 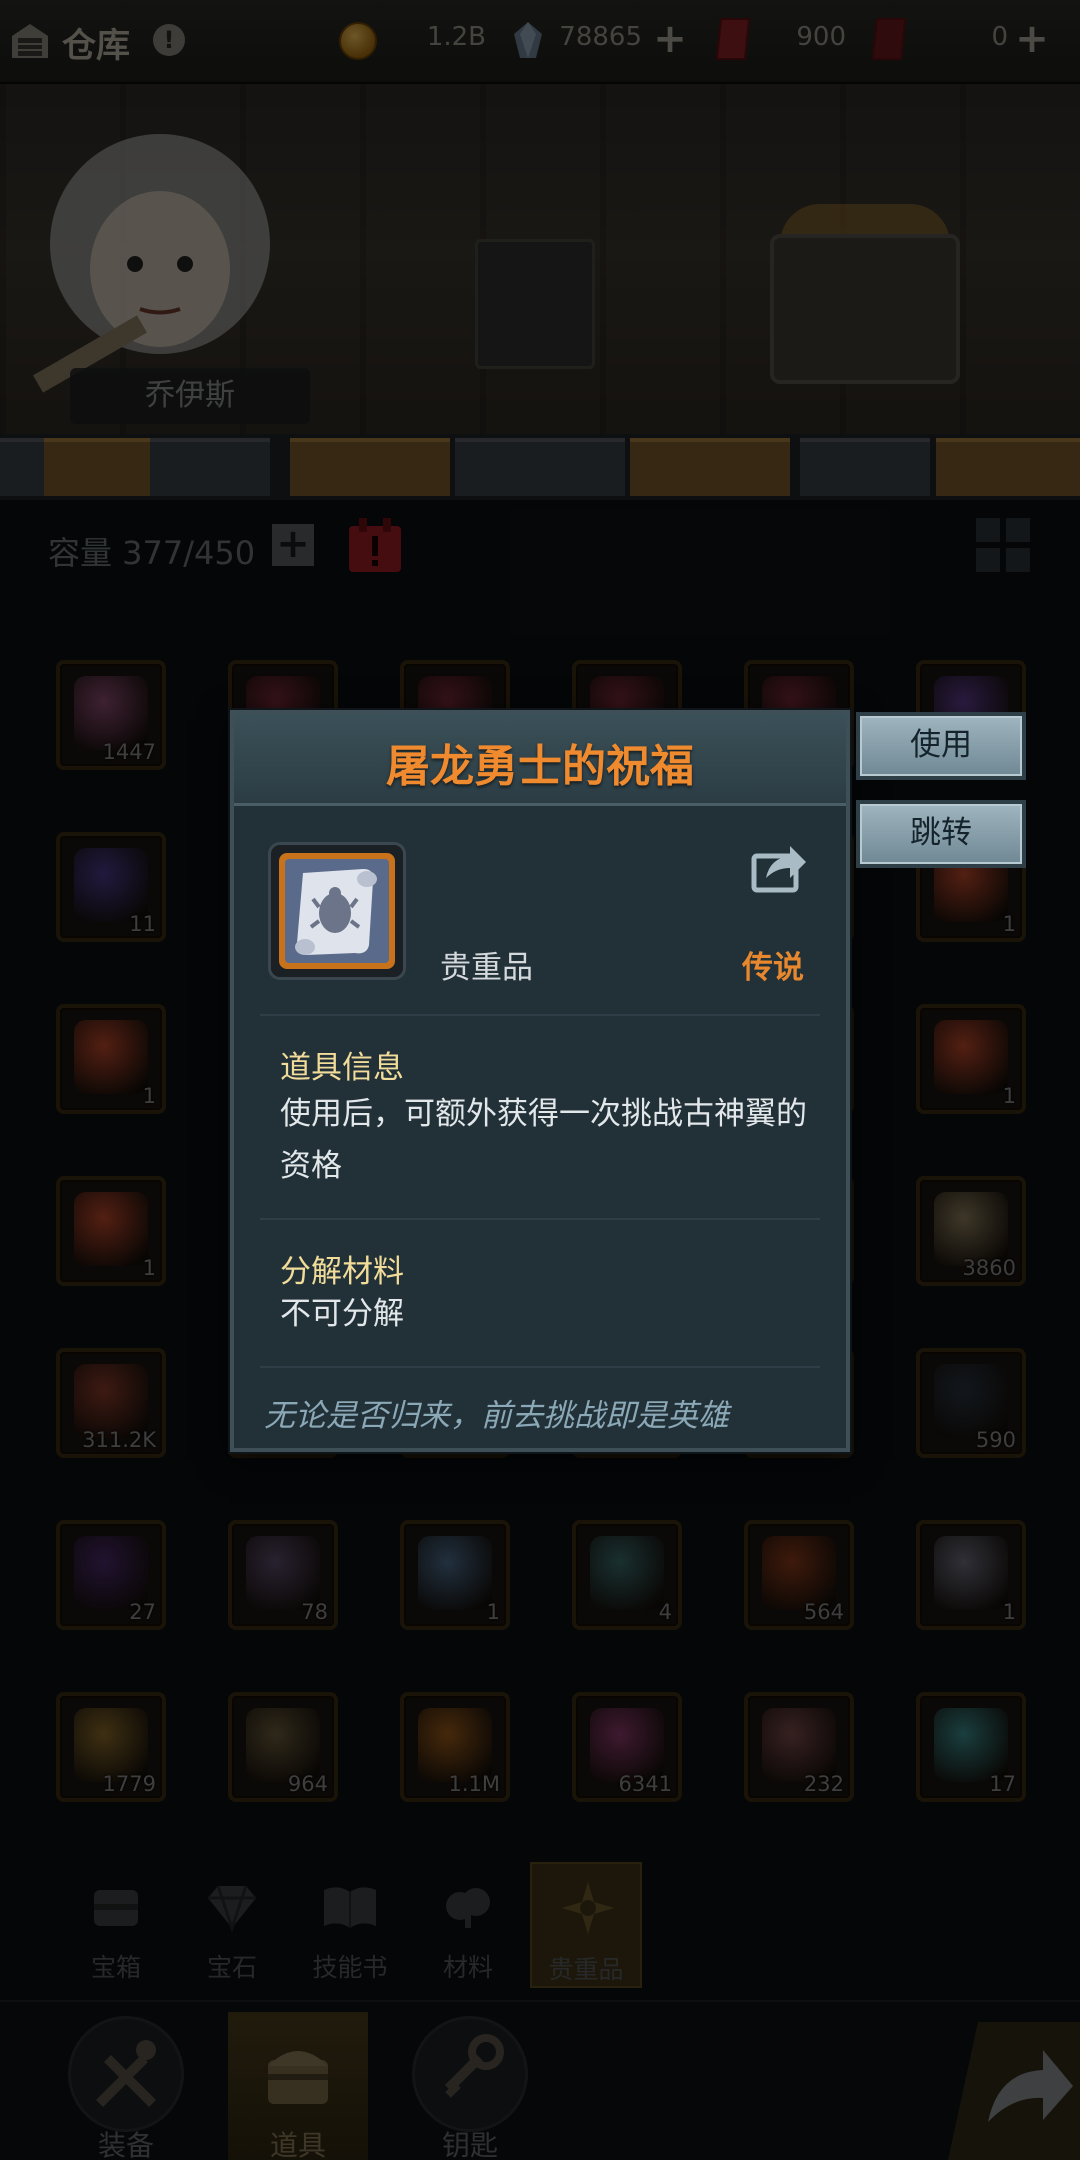 What do you see at coordinates (470, 2086) in the screenshot?
I see `bottom-nav-item: 钥匙` at bounding box center [470, 2086].